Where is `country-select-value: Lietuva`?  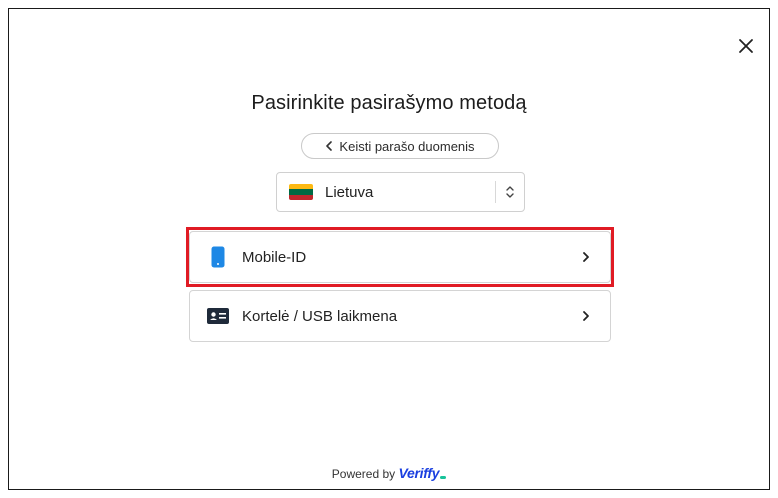 country-select-value: Lietuva is located at coordinates (349, 192).